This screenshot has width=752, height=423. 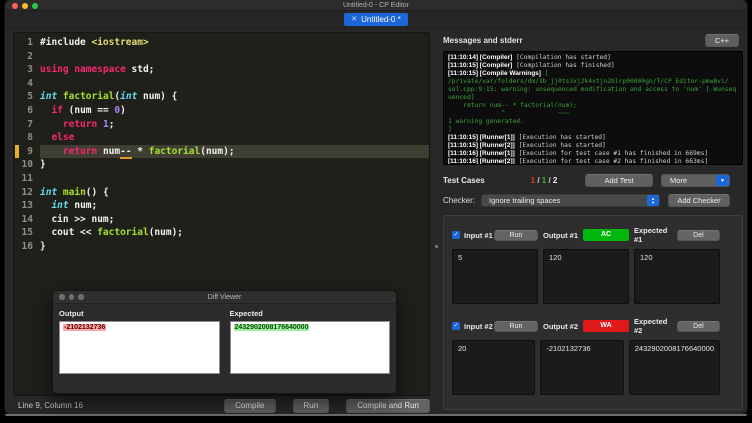 What do you see at coordinates (221, 97) in the screenshot?
I see `code-line: 5 int factorial(int num) {` at bounding box center [221, 97].